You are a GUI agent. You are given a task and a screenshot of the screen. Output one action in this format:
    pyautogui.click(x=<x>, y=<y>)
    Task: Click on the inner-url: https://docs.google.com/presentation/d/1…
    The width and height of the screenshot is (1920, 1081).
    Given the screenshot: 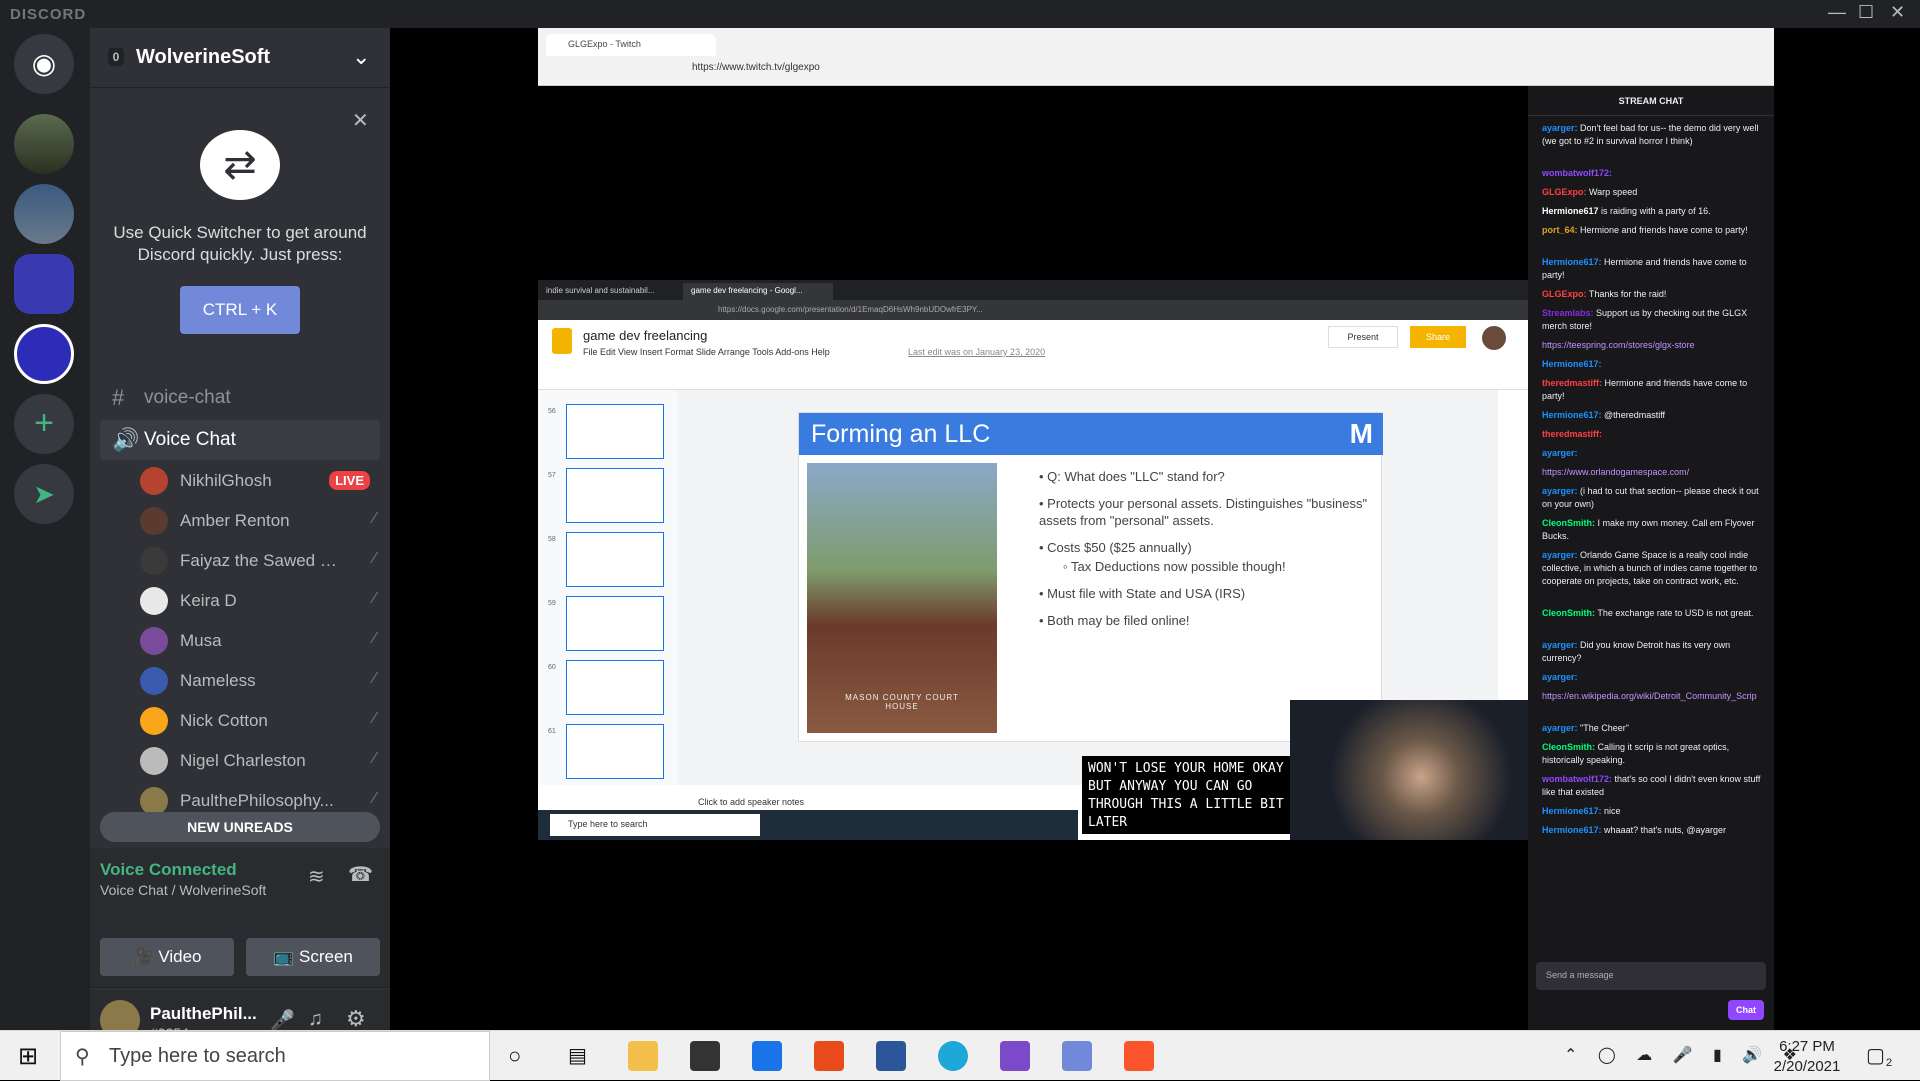 What is the action you would take?
    pyautogui.click(x=1033, y=310)
    